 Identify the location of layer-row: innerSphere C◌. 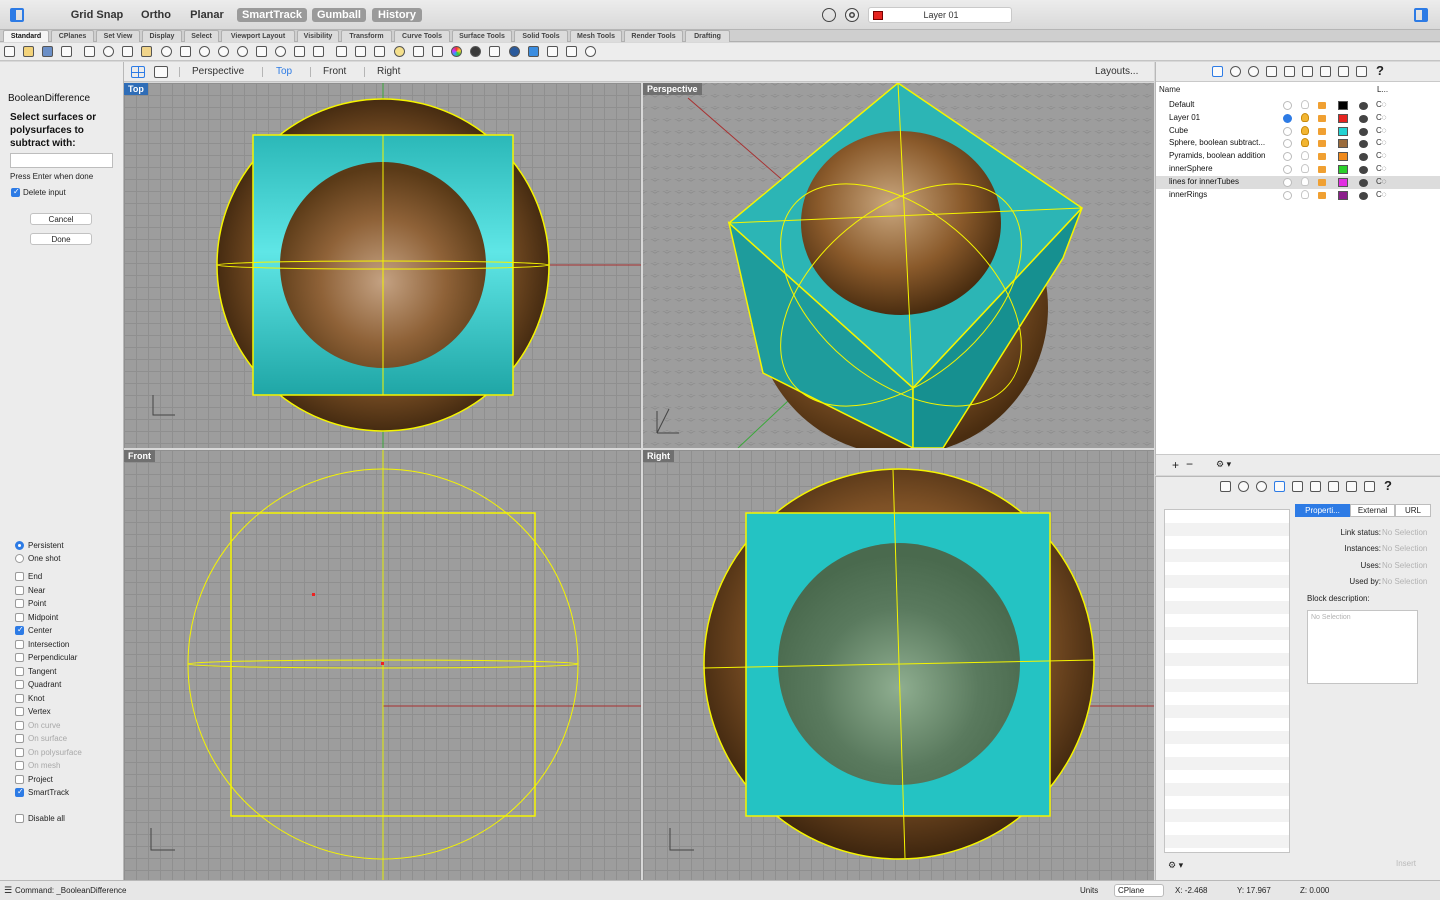
(1298, 169).